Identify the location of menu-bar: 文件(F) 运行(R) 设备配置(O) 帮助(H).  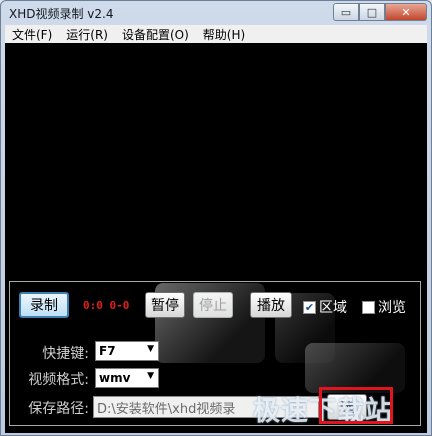
(216, 34).